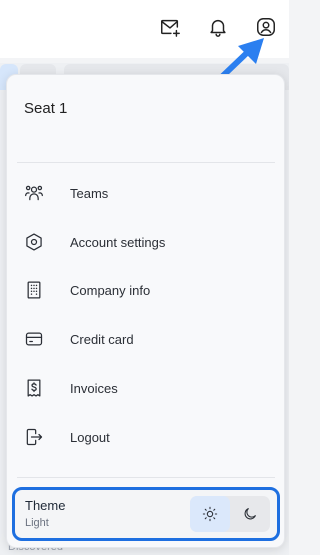 The width and height of the screenshot is (320, 555). I want to click on menu-item-account-settings: Account settings, so click(149, 242).